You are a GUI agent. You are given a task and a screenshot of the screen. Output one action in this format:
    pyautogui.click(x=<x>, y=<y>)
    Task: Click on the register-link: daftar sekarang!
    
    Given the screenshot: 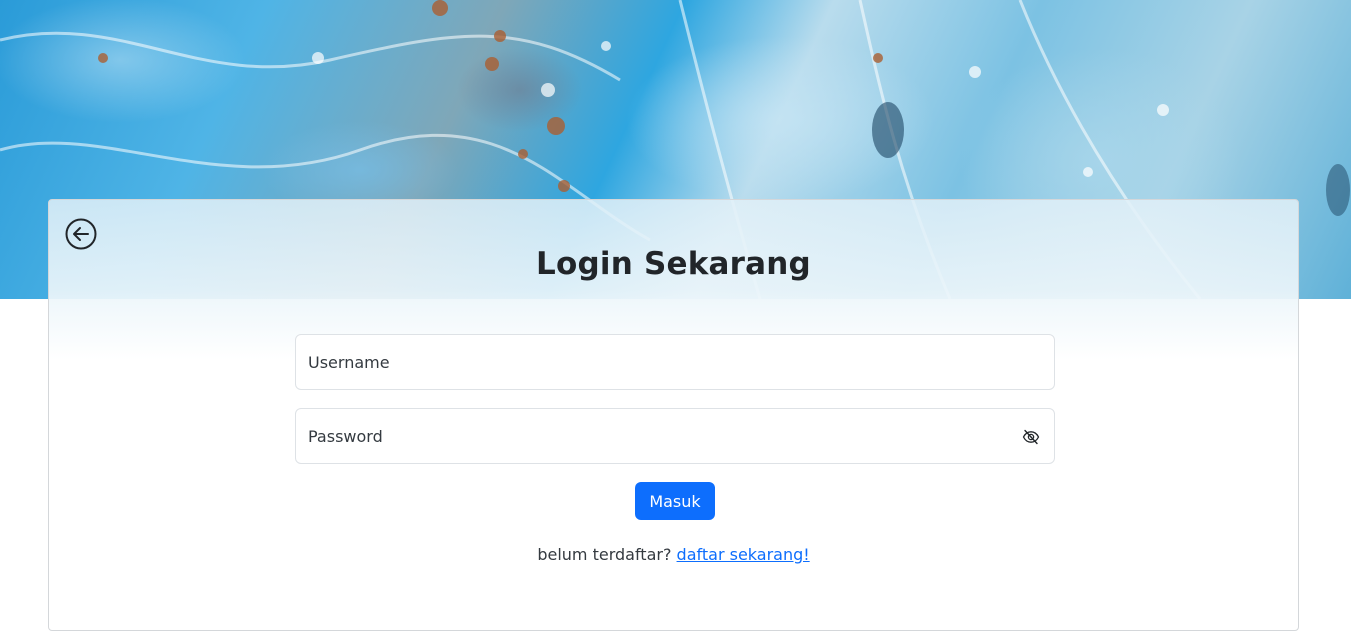 What is the action you would take?
    pyautogui.click(x=743, y=554)
    